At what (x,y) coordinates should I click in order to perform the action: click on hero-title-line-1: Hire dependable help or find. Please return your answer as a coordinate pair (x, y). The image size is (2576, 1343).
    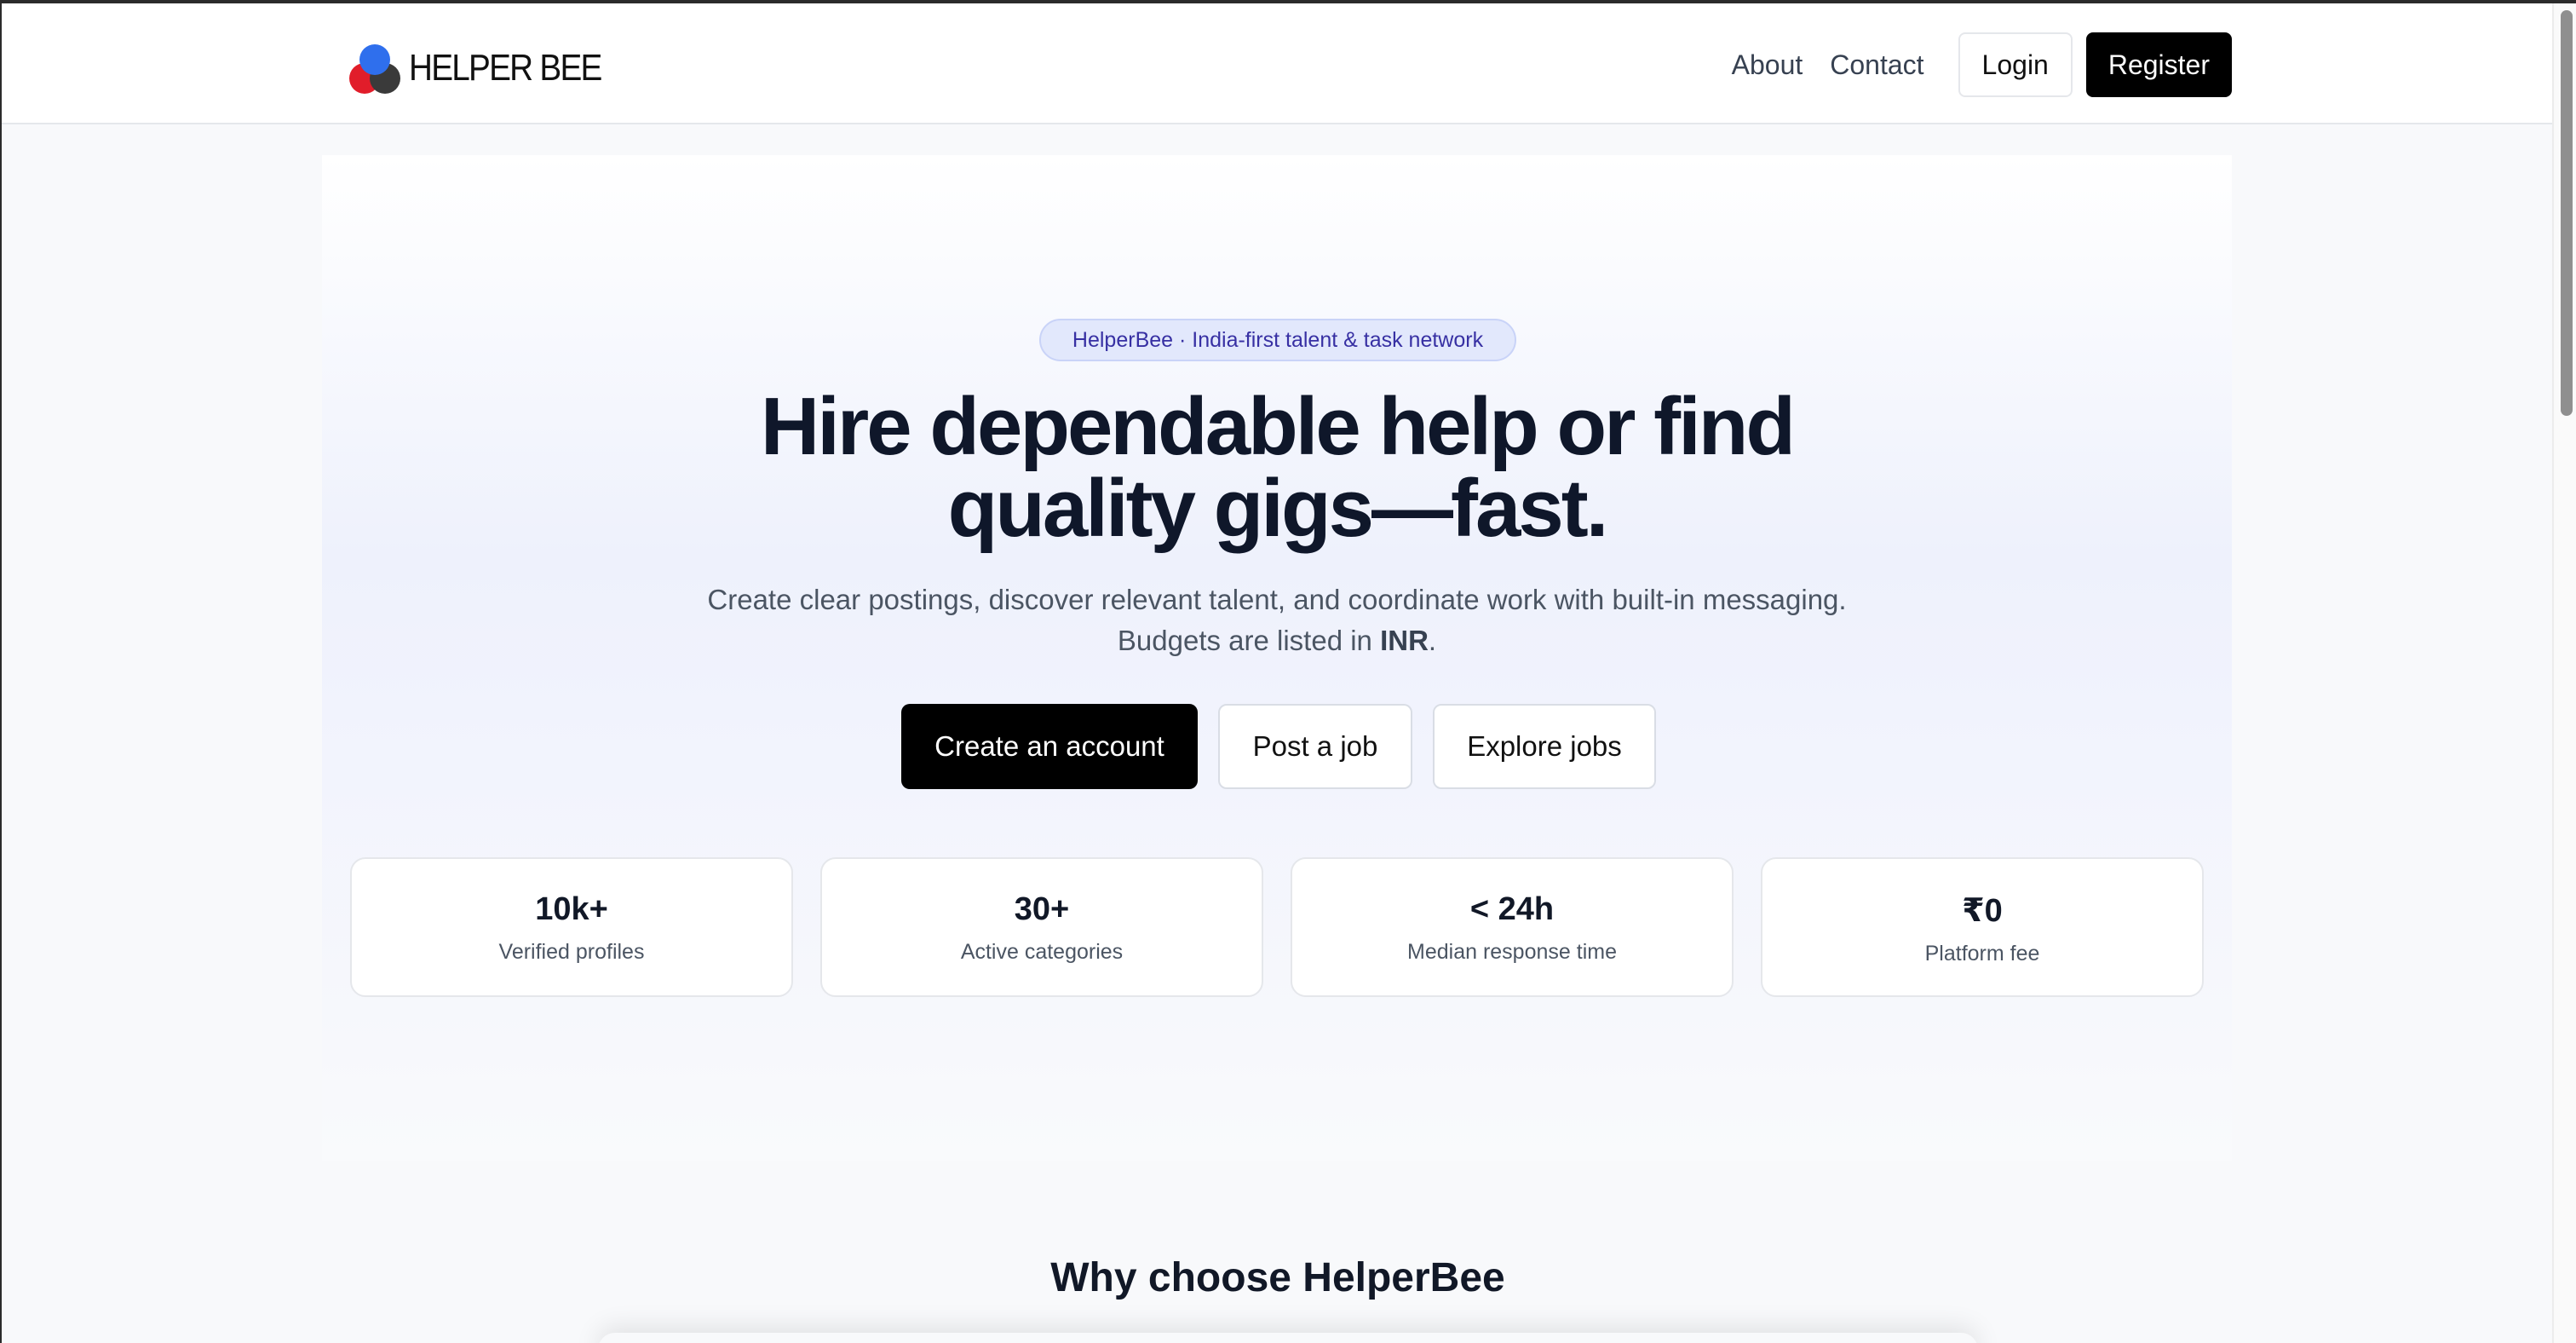
    Looking at the image, I should click on (1278, 426).